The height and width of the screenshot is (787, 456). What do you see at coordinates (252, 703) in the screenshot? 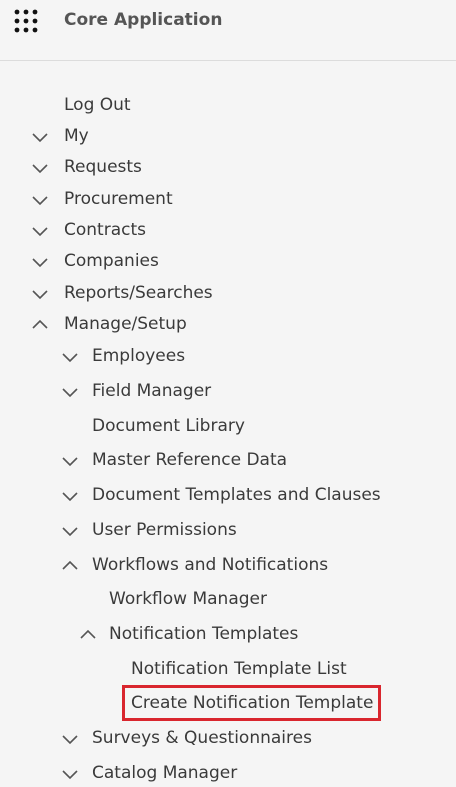
I see `menu-item-create-notification-template: Create Notification Template` at bounding box center [252, 703].